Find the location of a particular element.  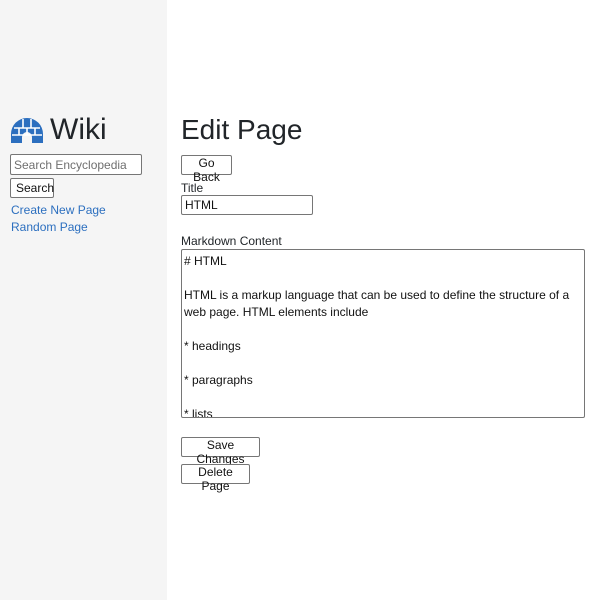

title-input is located at coordinates (247, 205).